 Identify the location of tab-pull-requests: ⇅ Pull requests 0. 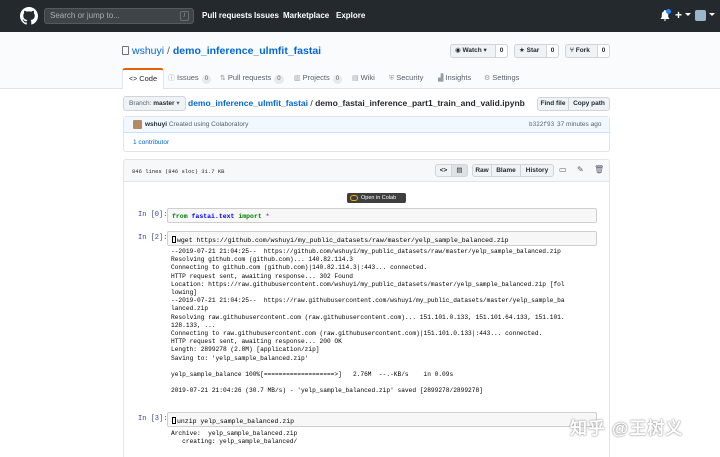
(252, 78).